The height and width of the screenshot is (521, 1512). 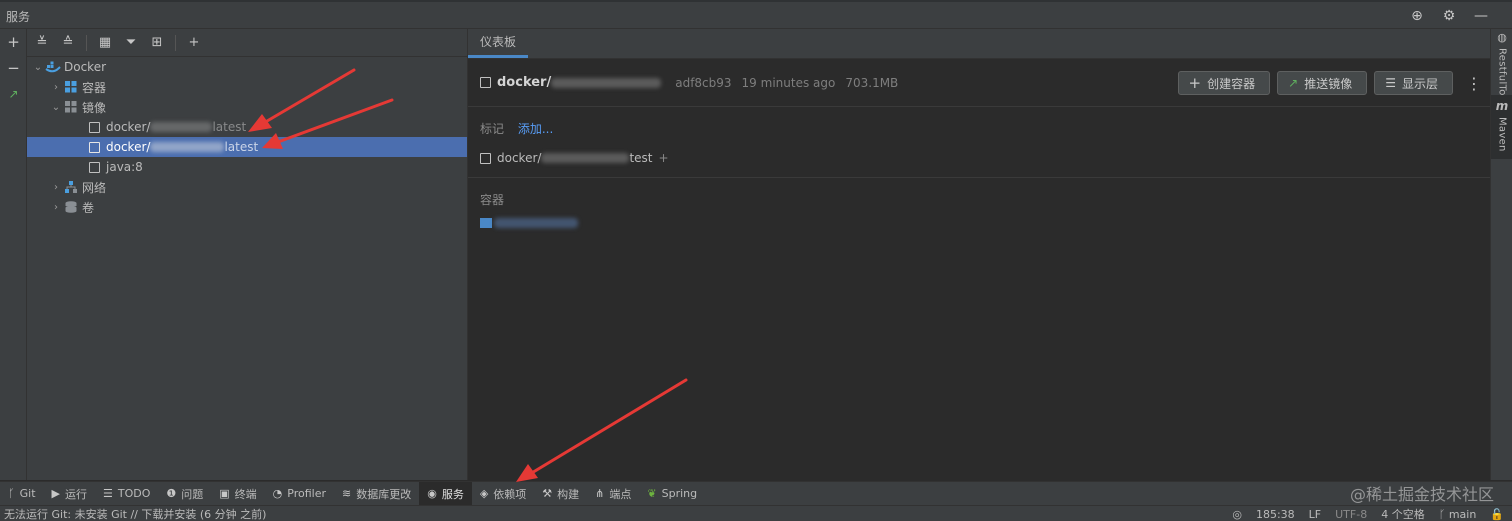 I want to click on tool-profiler: ◔ Profiler, so click(x=299, y=494).